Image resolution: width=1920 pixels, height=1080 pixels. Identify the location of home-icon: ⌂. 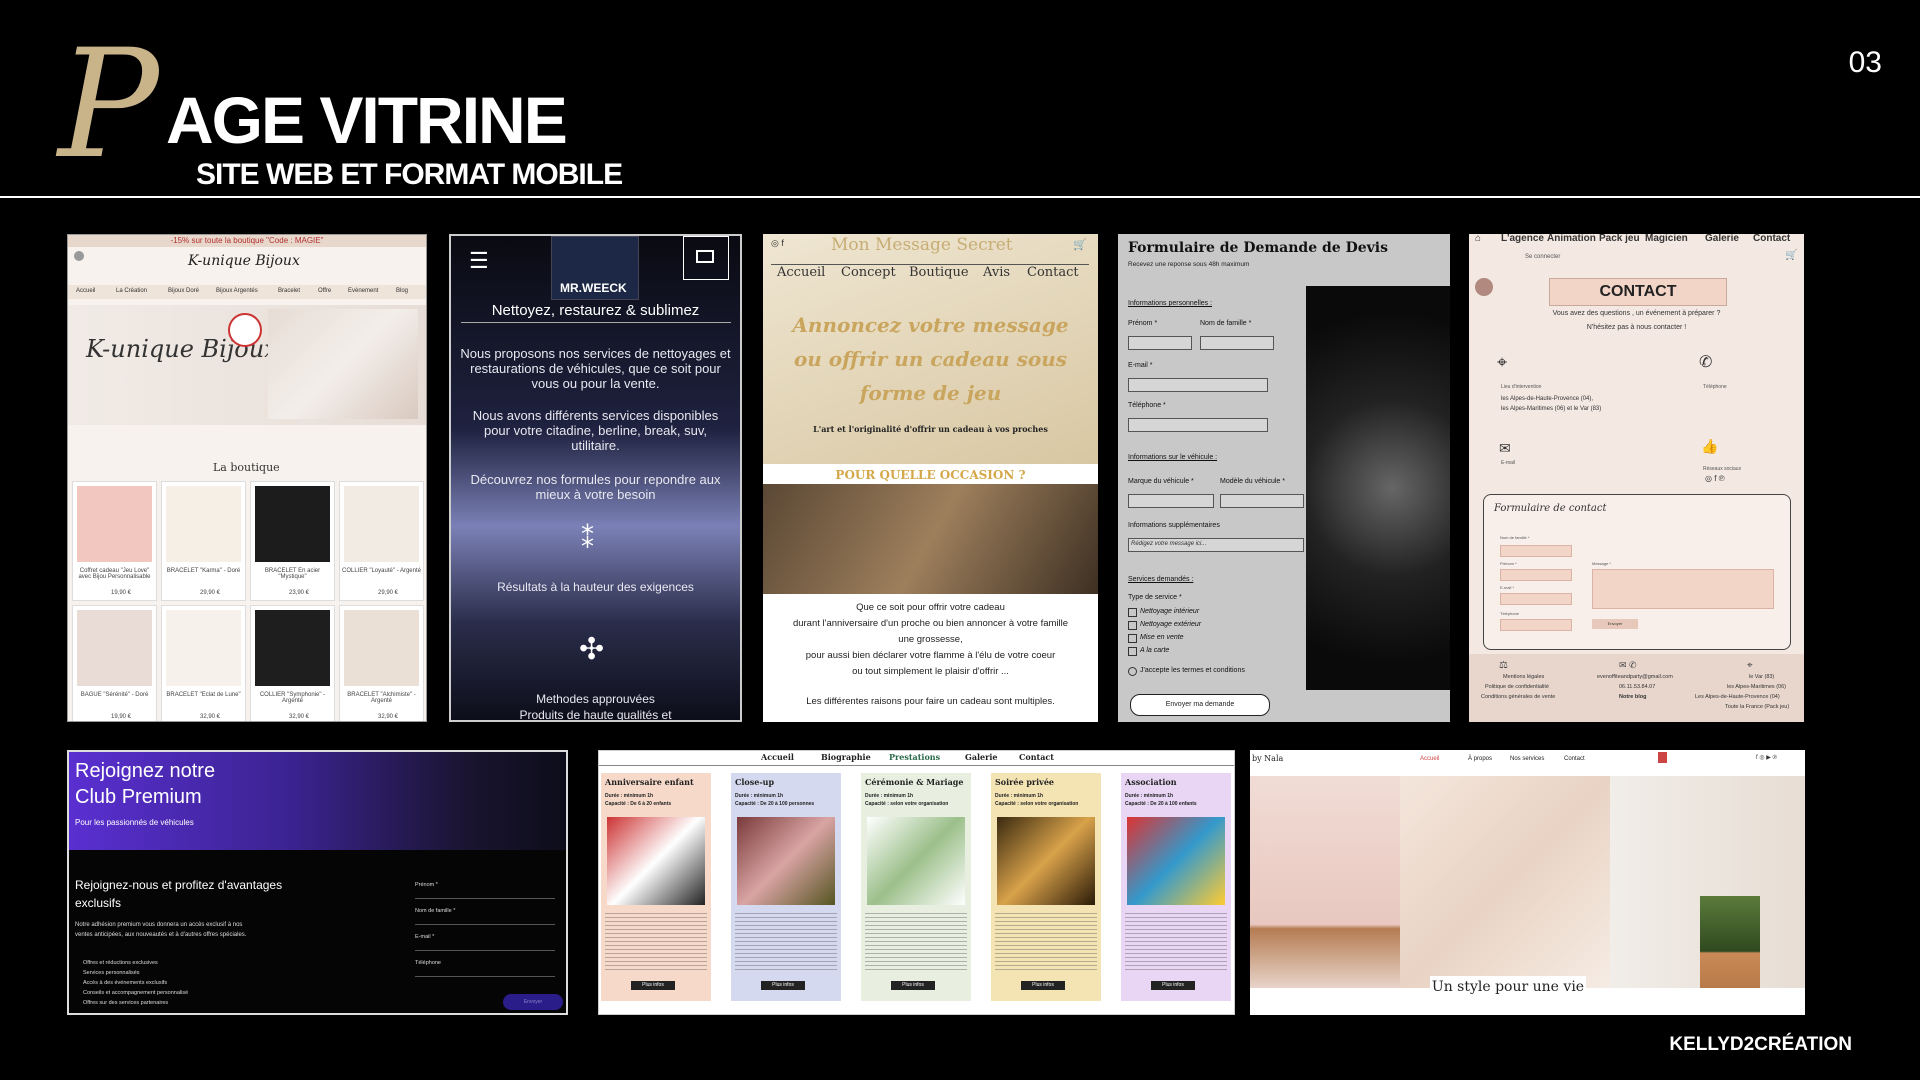
(1478, 239).